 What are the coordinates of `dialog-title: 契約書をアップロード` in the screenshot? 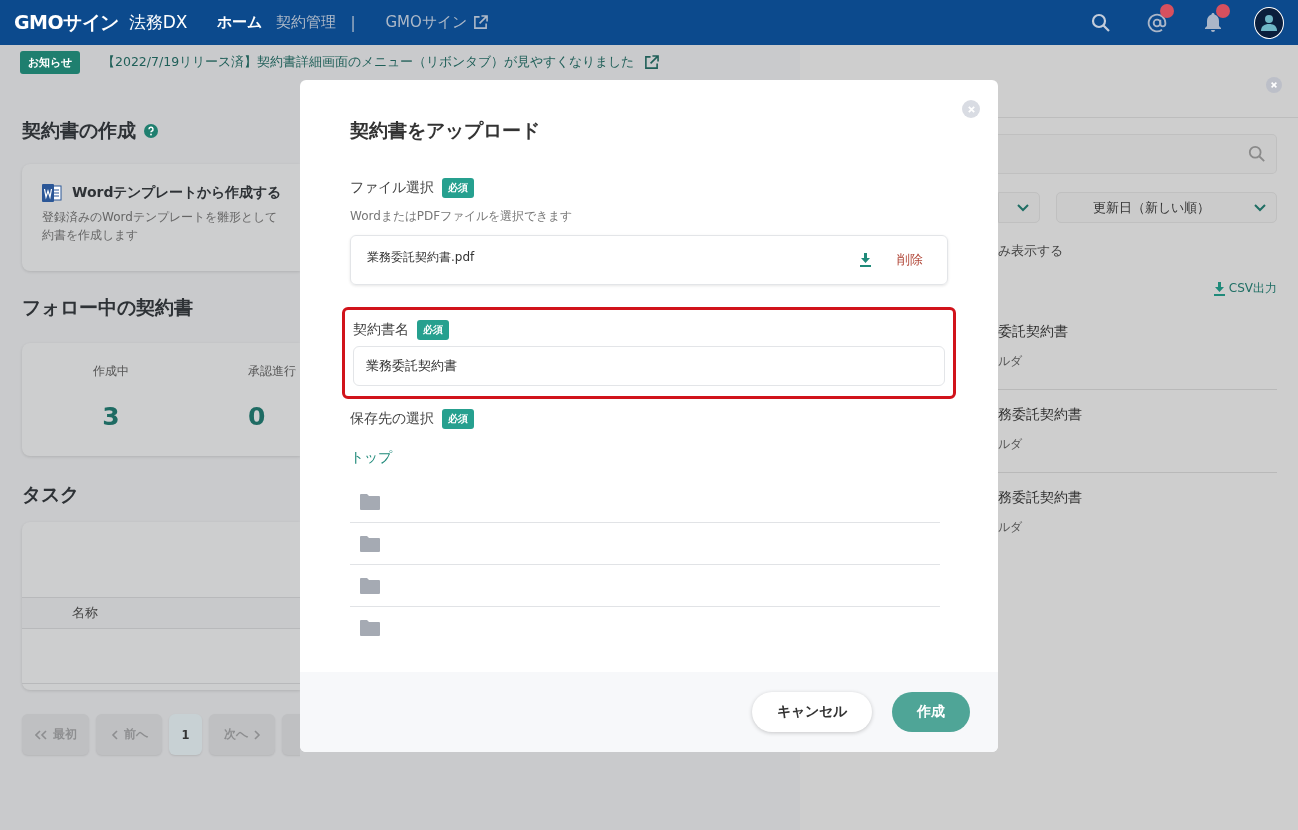 It's located at (445, 130).